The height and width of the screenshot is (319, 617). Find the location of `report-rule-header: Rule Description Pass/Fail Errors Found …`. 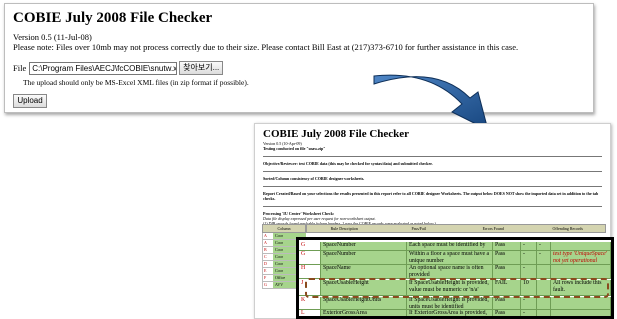

report-rule-header: Rule Description Pass/Fail Errors Found … is located at coordinates (456, 228).